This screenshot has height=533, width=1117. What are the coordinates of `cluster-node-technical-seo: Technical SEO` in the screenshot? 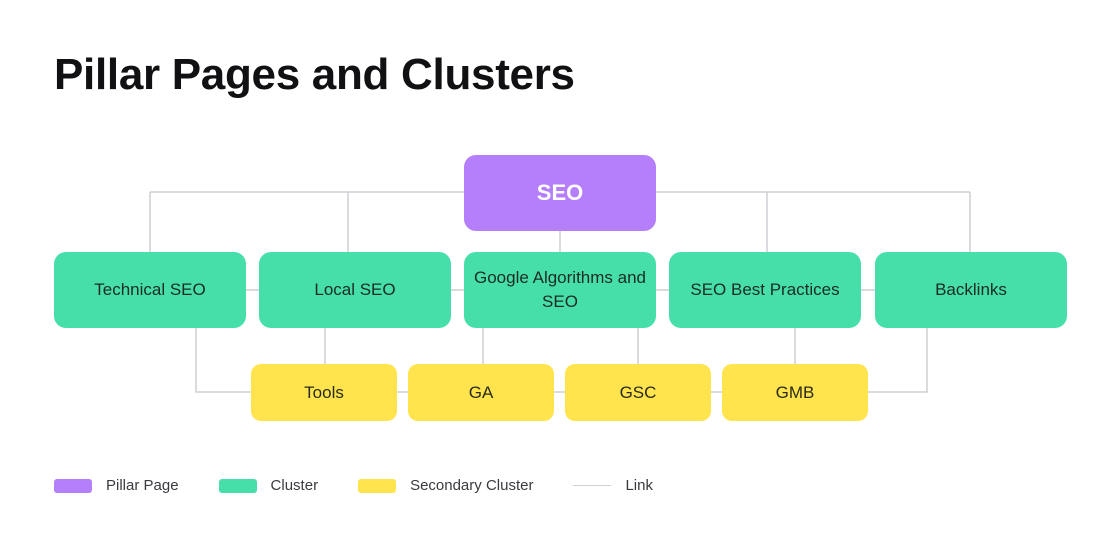 It's located at (150, 290).